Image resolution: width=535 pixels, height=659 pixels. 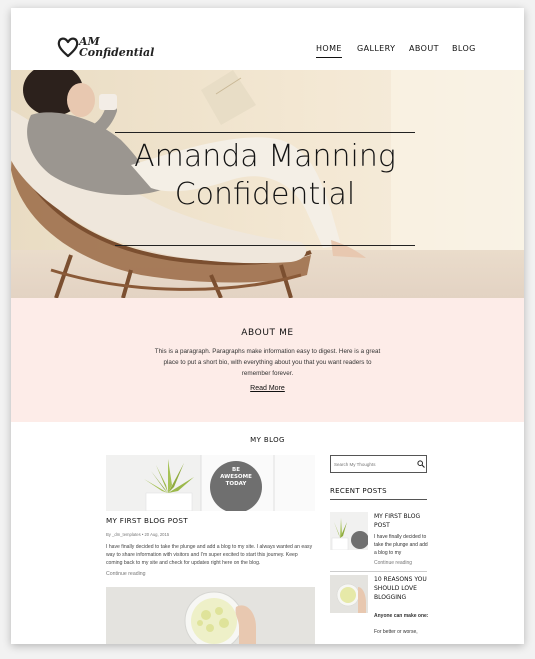 What do you see at coordinates (358, 491) in the screenshot?
I see `recent-posts-title: RECENT POSTS` at bounding box center [358, 491].